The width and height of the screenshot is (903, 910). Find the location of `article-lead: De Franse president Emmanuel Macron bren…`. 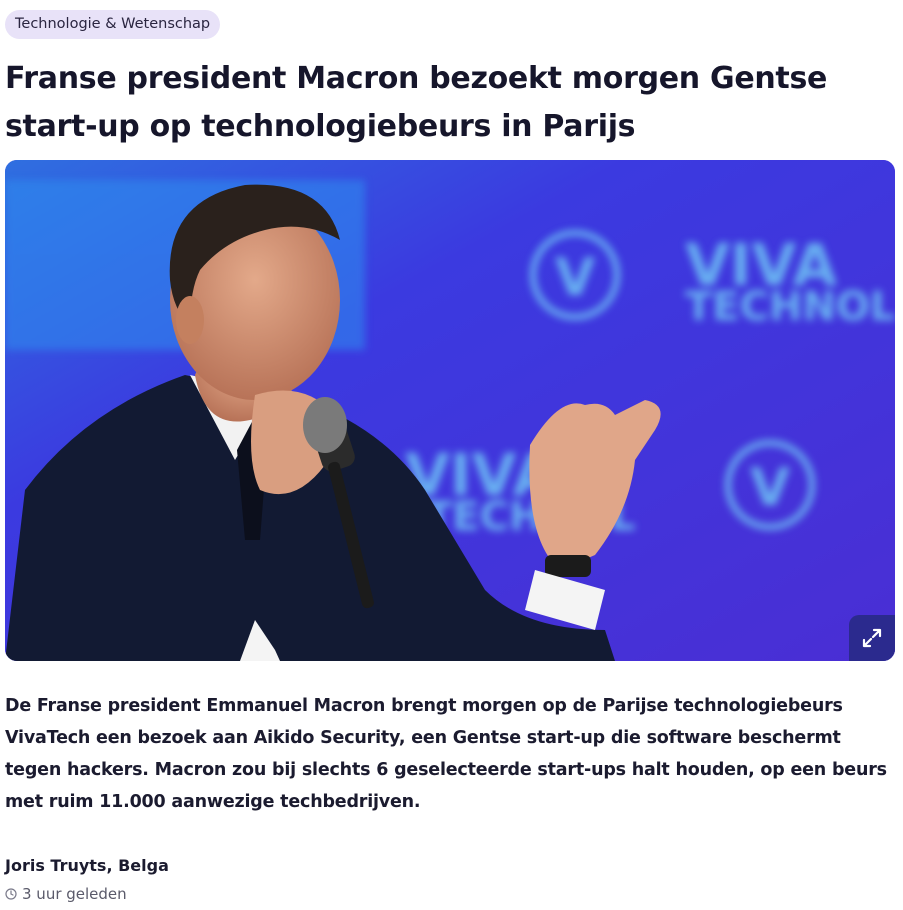

article-lead: De Franse president Emmanuel Macron bren… is located at coordinates (446, 754).